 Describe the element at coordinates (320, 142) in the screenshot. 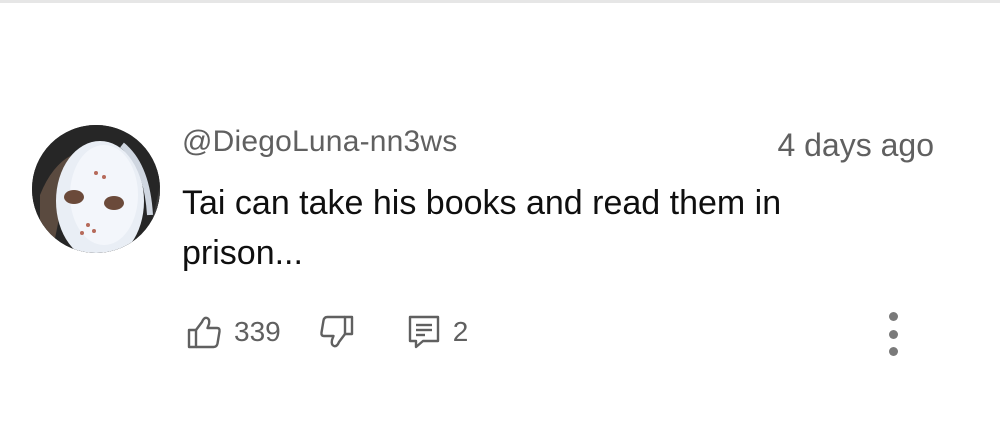

I see `comment-author: @DiegoLuna-nn3ws` at that location.